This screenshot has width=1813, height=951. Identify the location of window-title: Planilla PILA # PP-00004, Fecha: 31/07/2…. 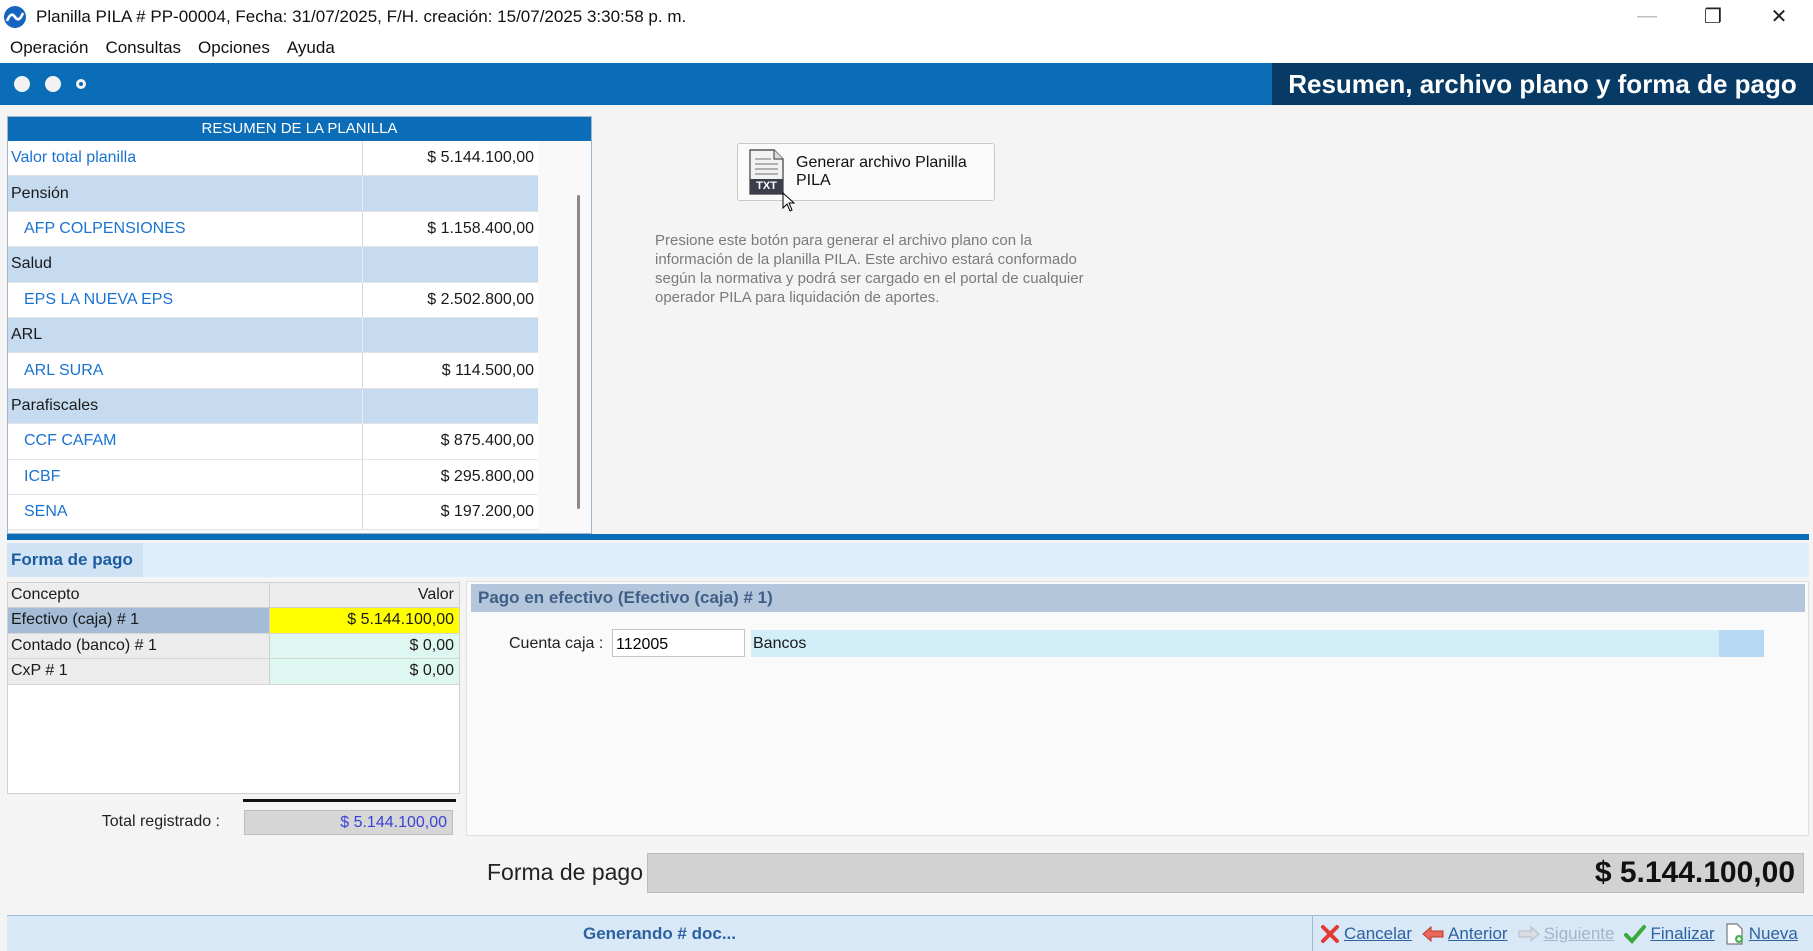
(361, 16).